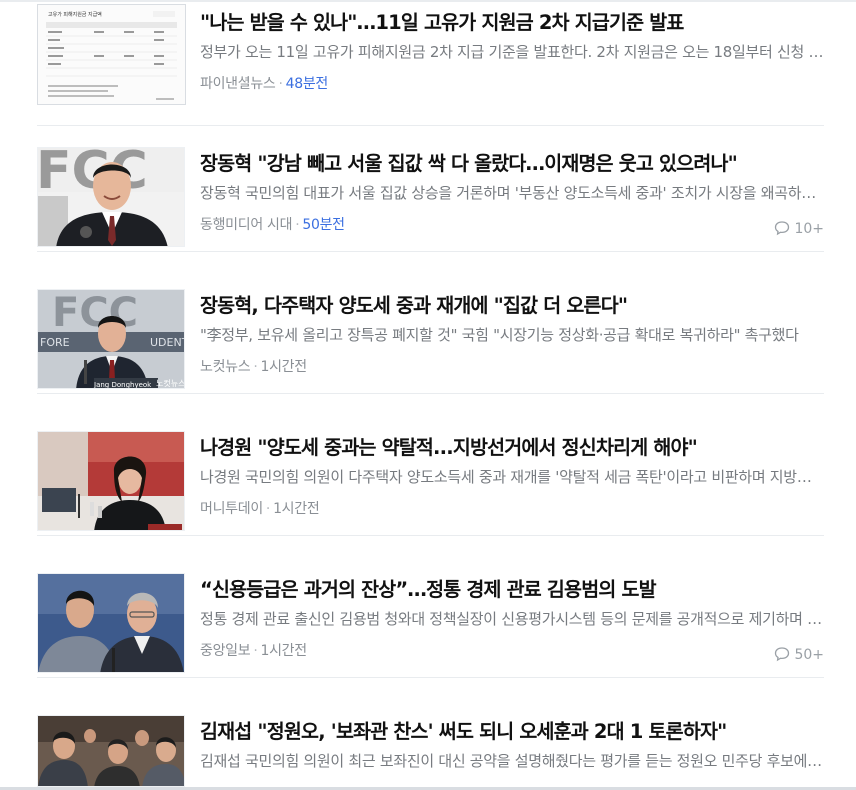  Describe the element at coordinates (809, 229) in the screenshot. I see `comment-count-label: 10+` at that location.